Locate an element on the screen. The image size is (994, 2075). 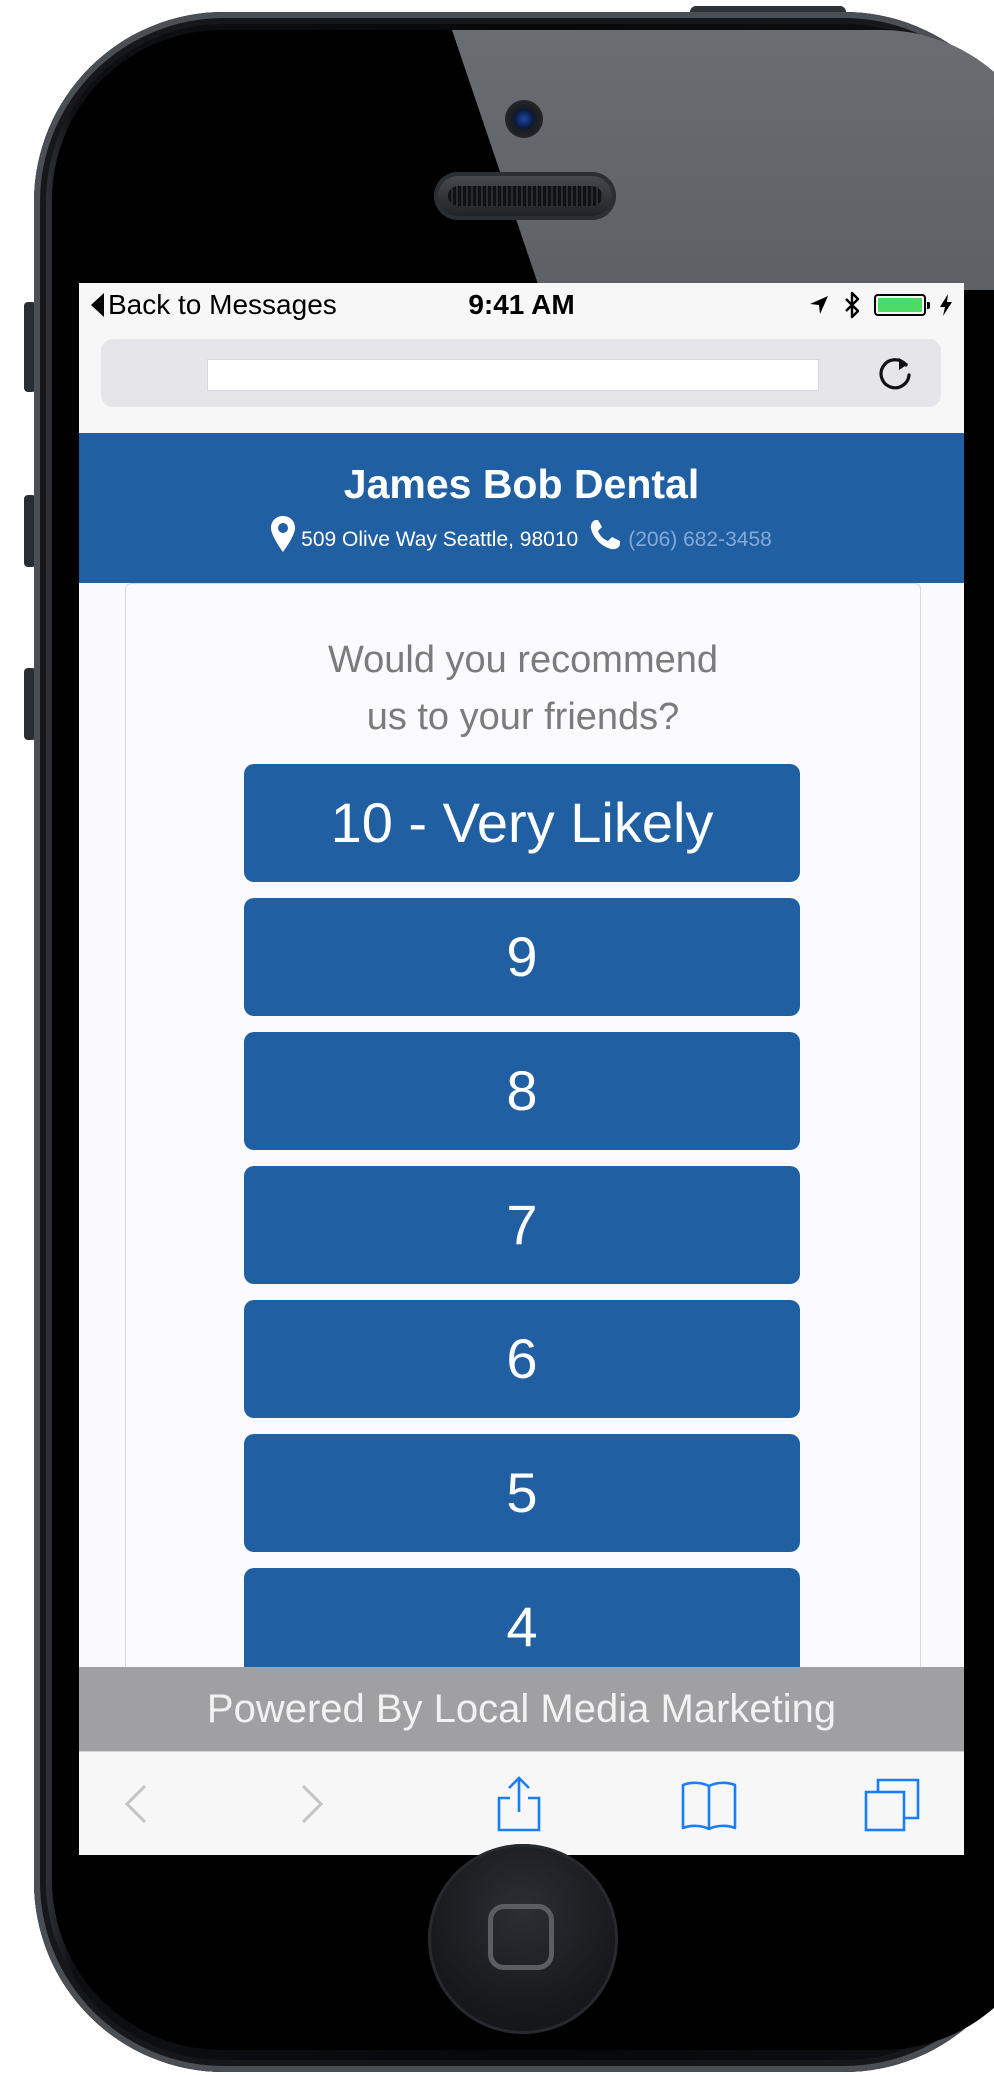
score-button-5: 5 is located at coordinates (522, 1493).